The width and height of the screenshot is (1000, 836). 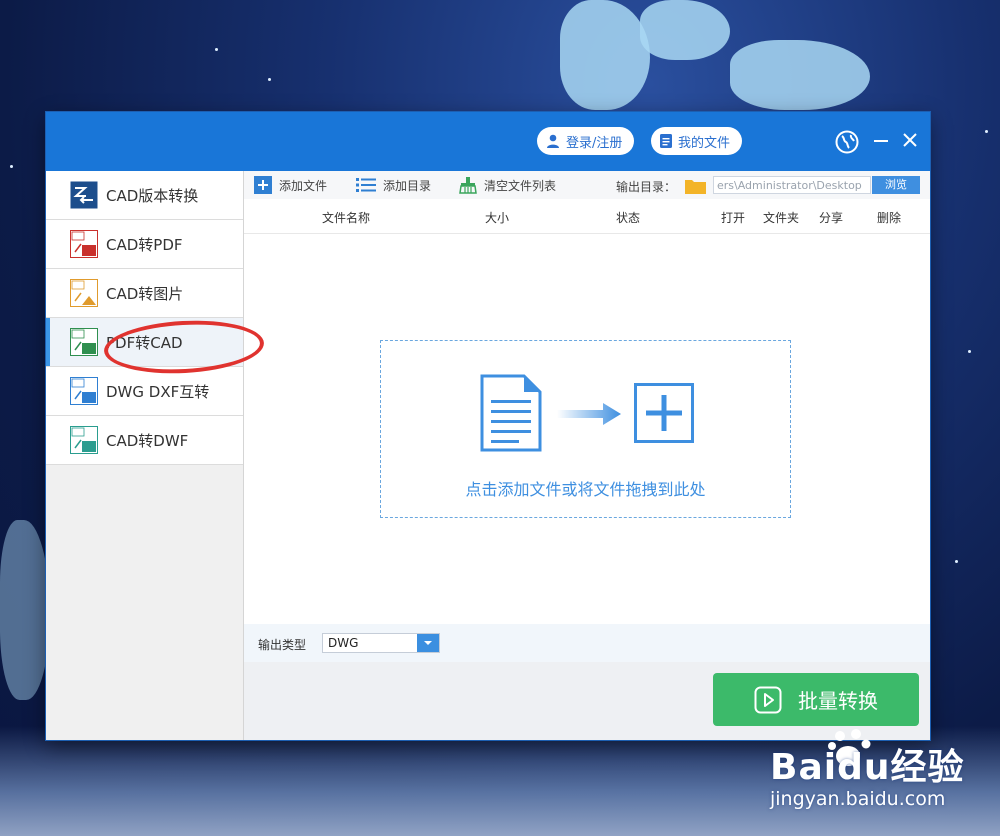 I want to click on watermark-url: jingyan.baidu.com, so click(x=858, y=799).